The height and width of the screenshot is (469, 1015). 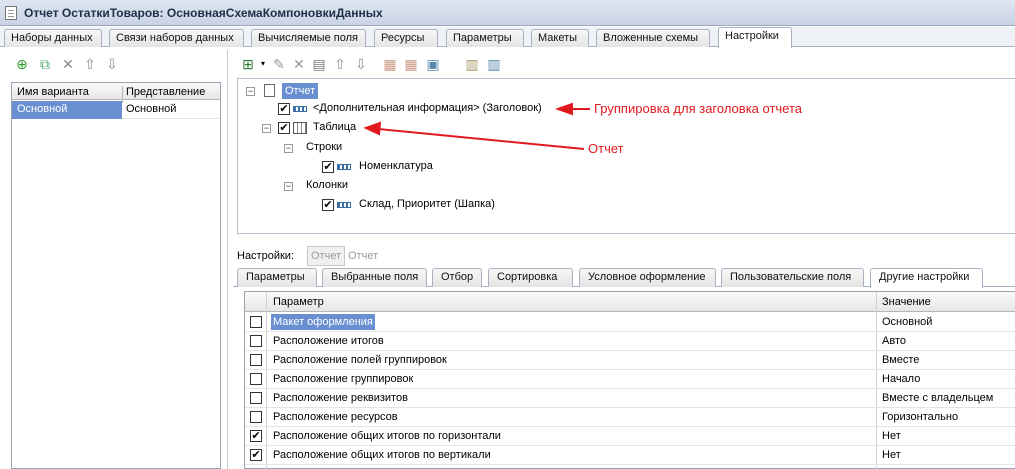 I want to click on tab-other-settings: Другие настройки, so click(x=926, y=278).